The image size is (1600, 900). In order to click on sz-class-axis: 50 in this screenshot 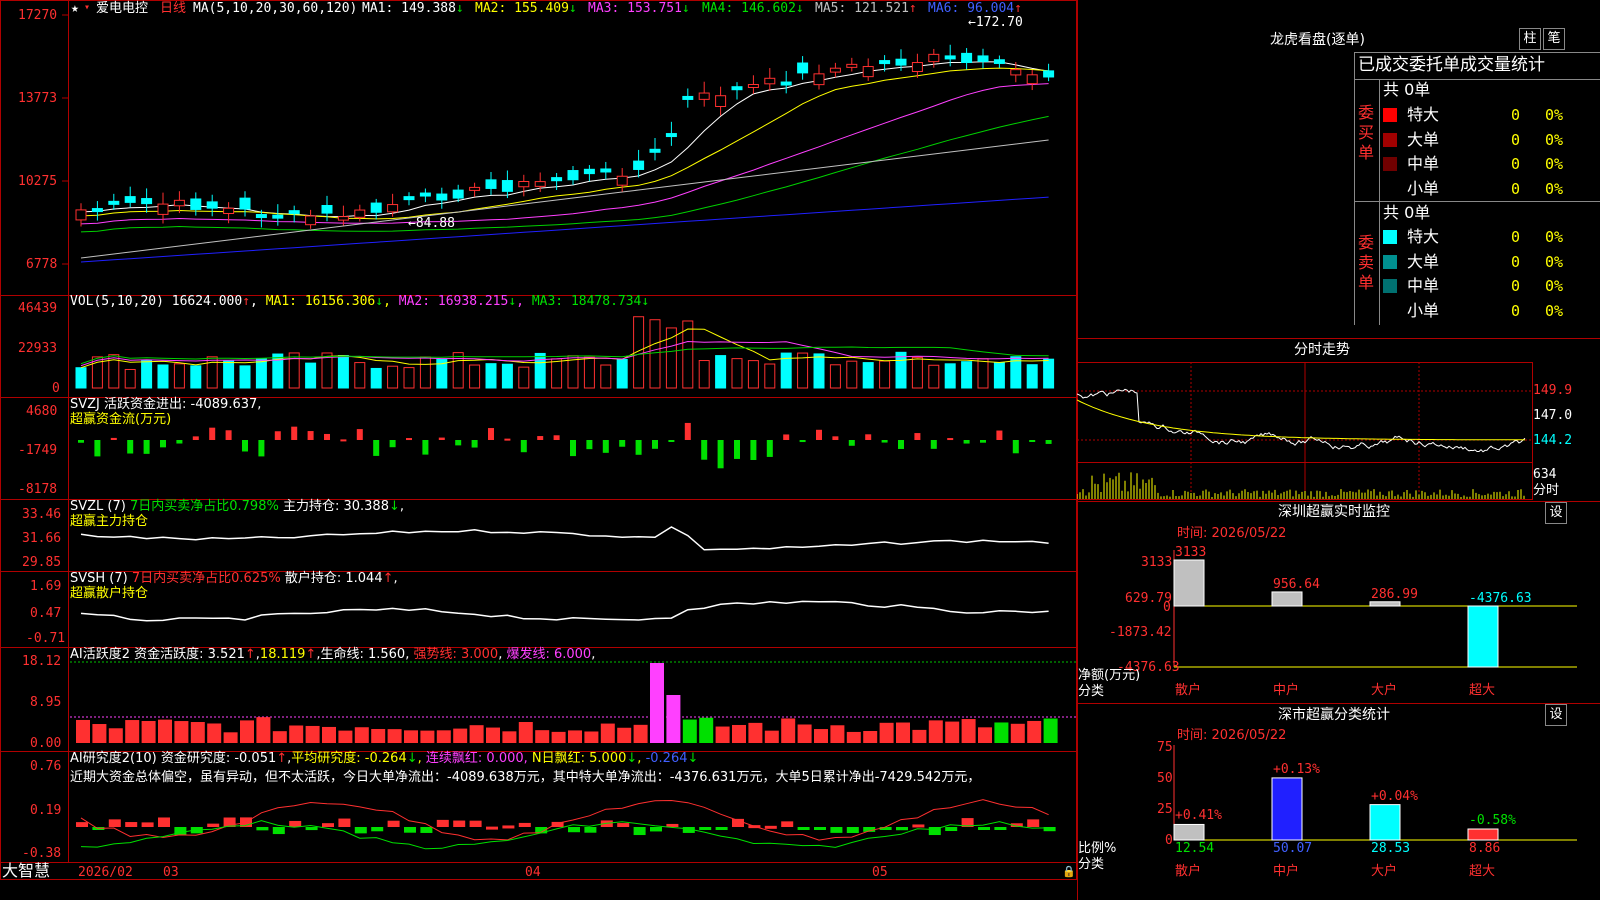, I will do `click(1165, 778)`.